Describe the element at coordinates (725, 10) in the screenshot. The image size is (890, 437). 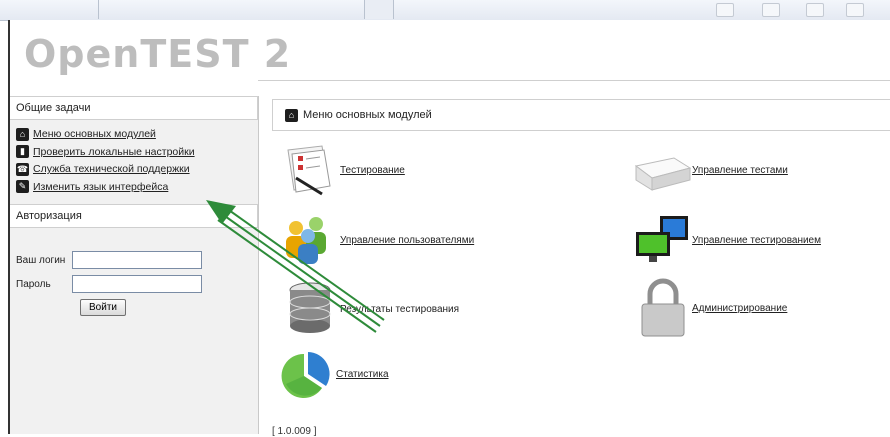
I see `minimize-icon` at that location.